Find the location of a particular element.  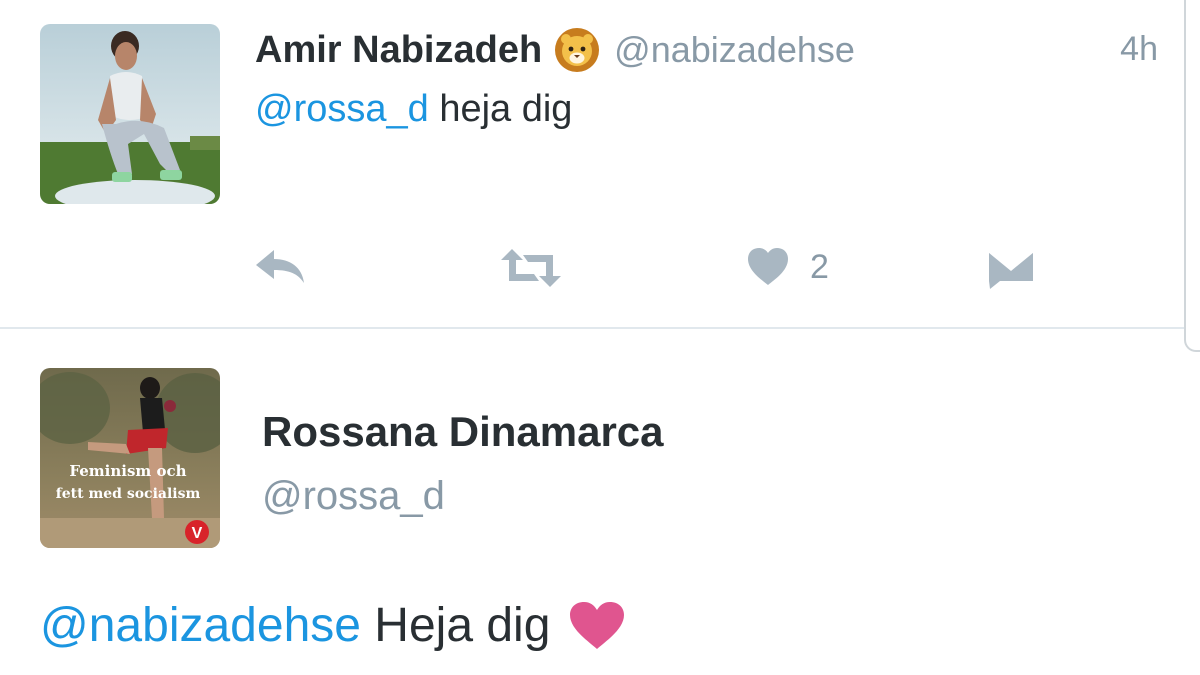

reply-button is located at coordinates (280, 267).